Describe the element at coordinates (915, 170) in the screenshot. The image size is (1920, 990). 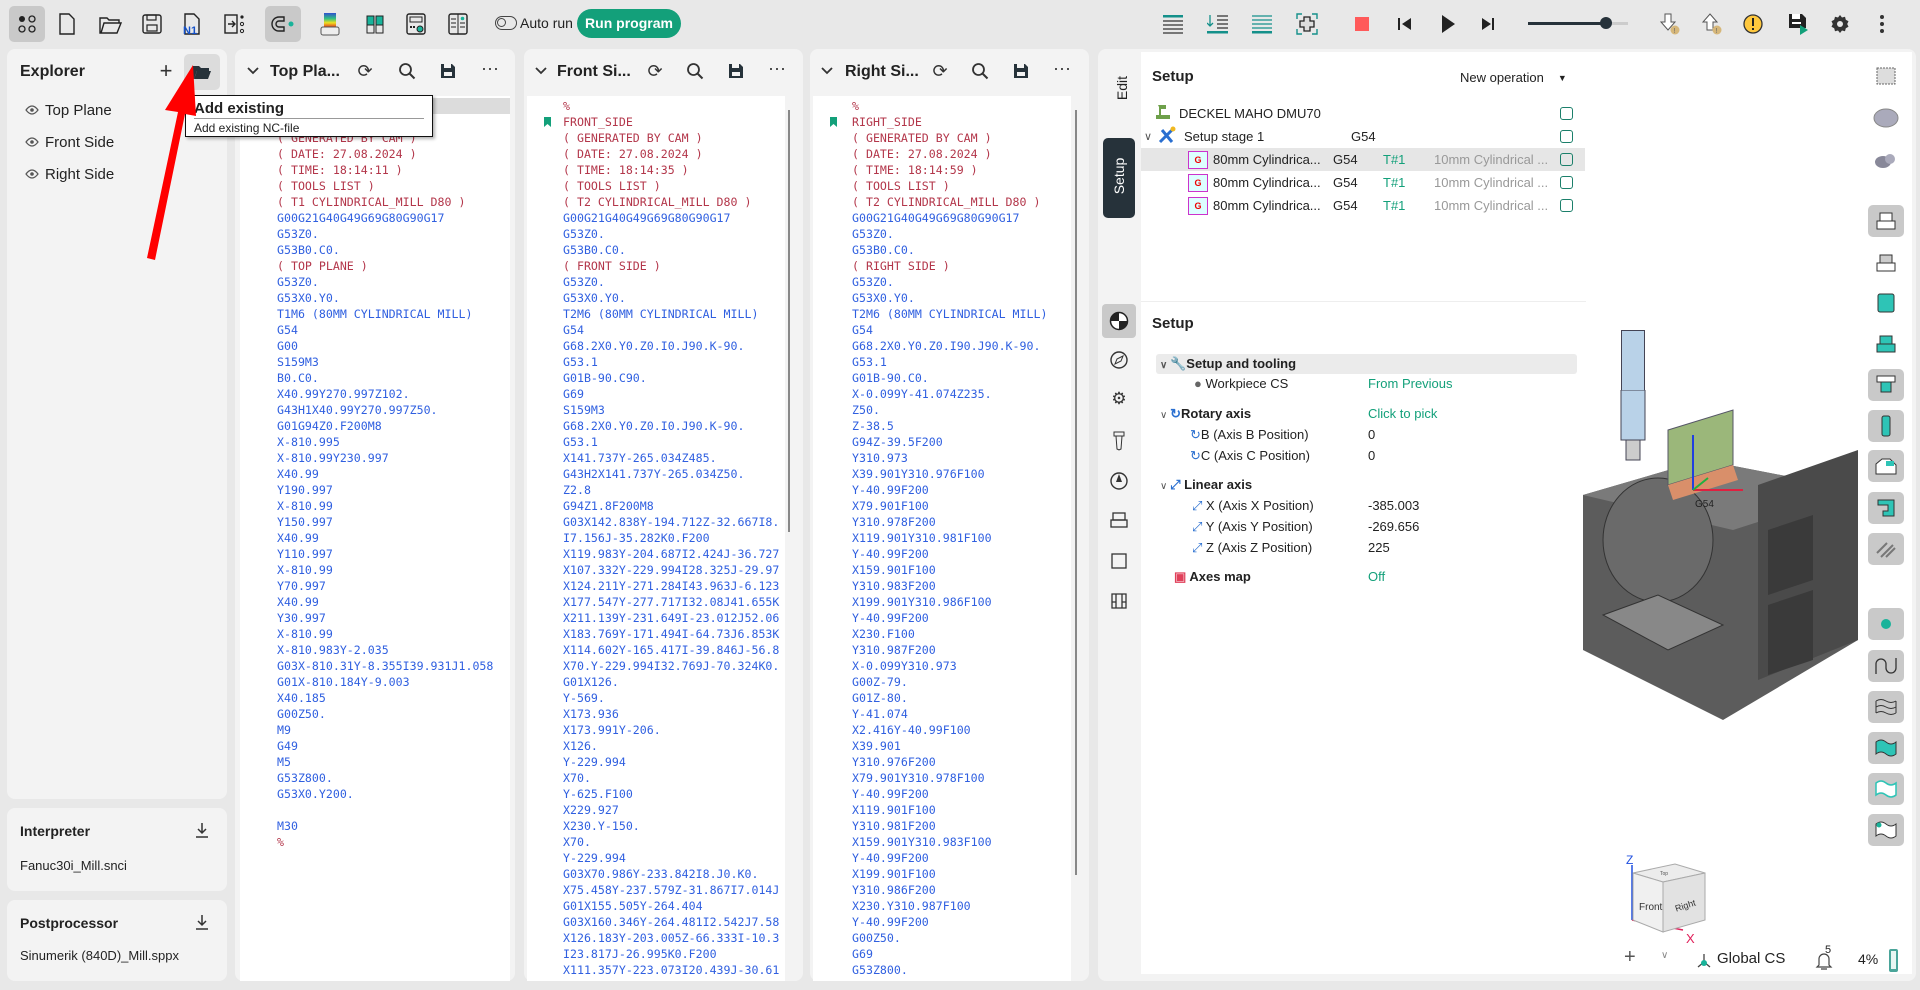
I see `code-line: ( TIME: 18:14:59 )` at that location.